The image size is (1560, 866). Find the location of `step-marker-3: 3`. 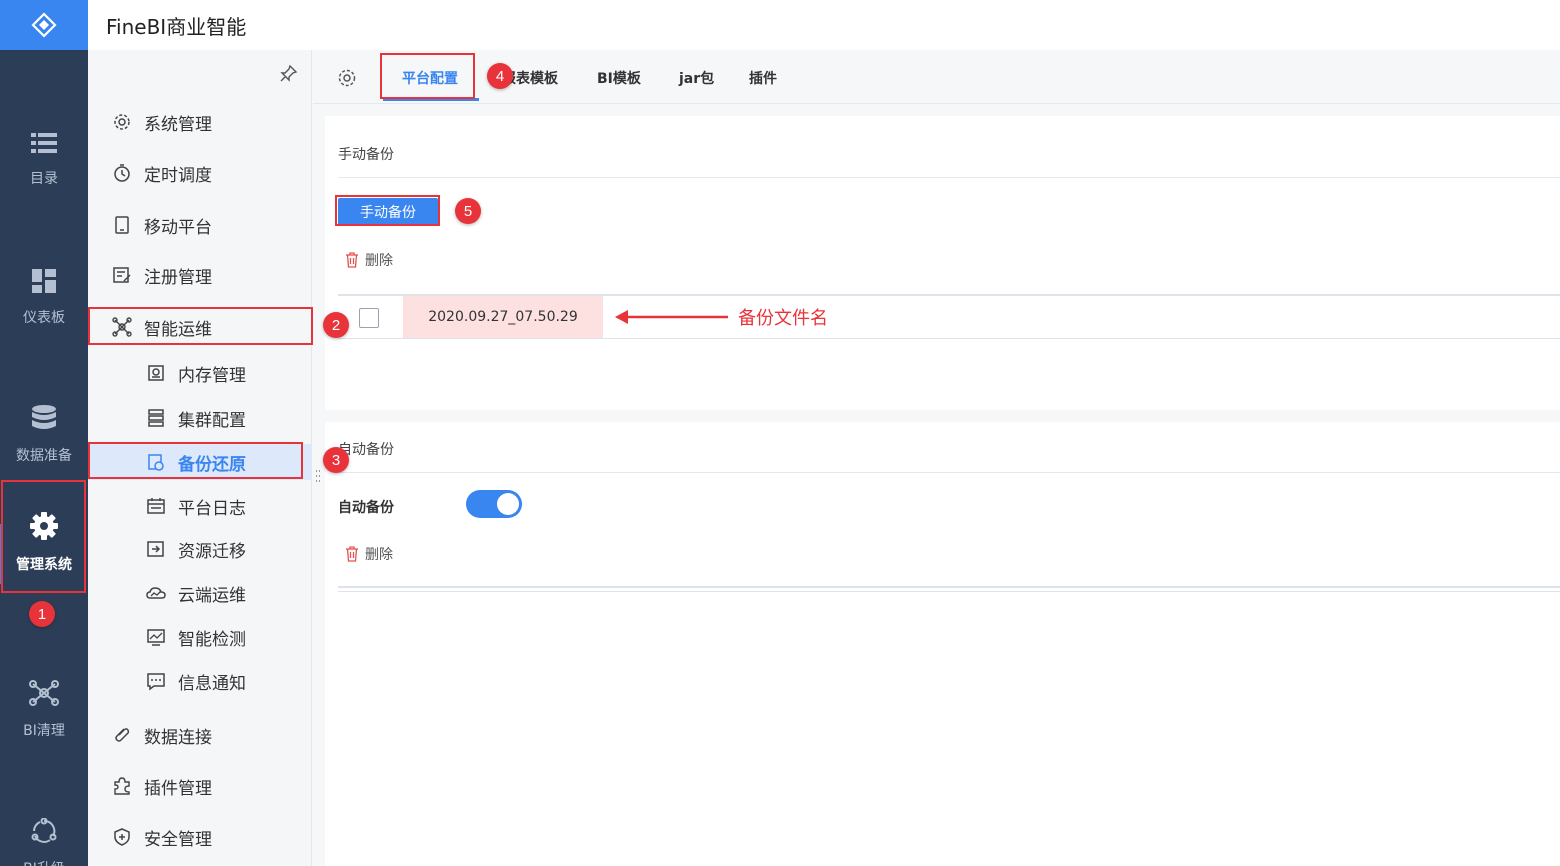

step-marker-3: 3 is located at coordinates (336, 460).